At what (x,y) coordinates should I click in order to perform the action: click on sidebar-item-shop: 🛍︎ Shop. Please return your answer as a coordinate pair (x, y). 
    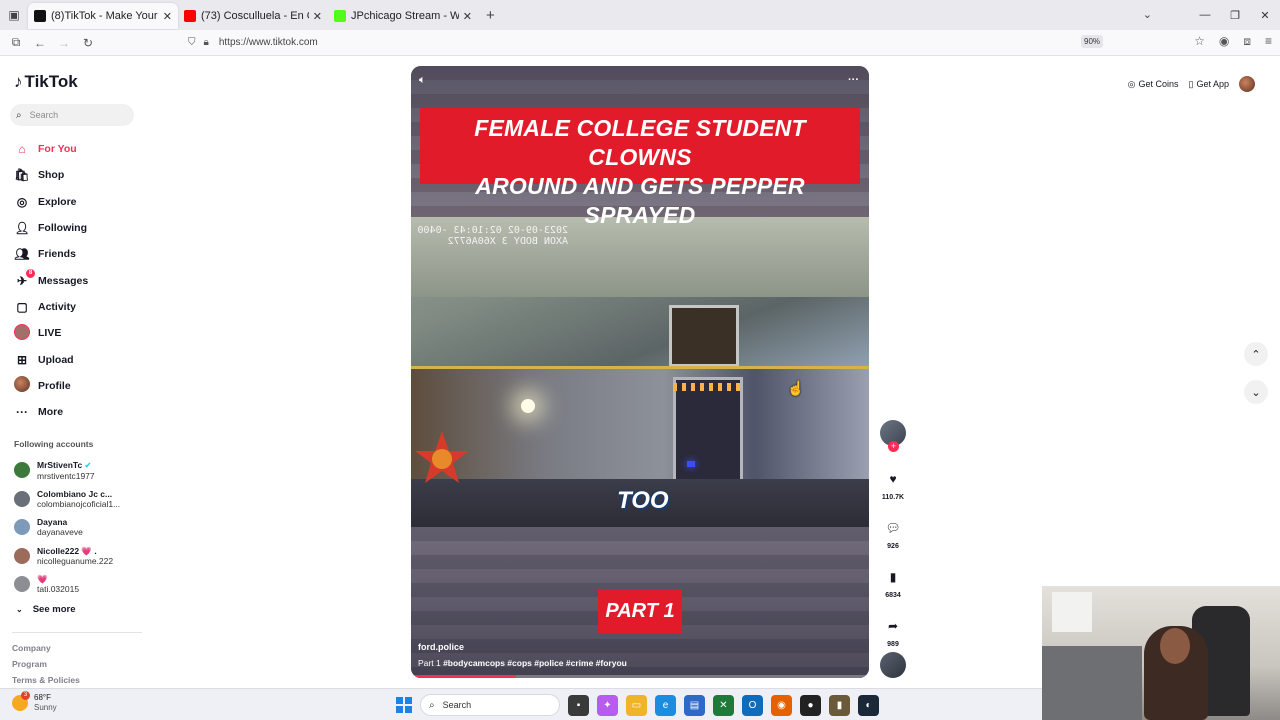
    Looking at the image, I should click on (51, 175).